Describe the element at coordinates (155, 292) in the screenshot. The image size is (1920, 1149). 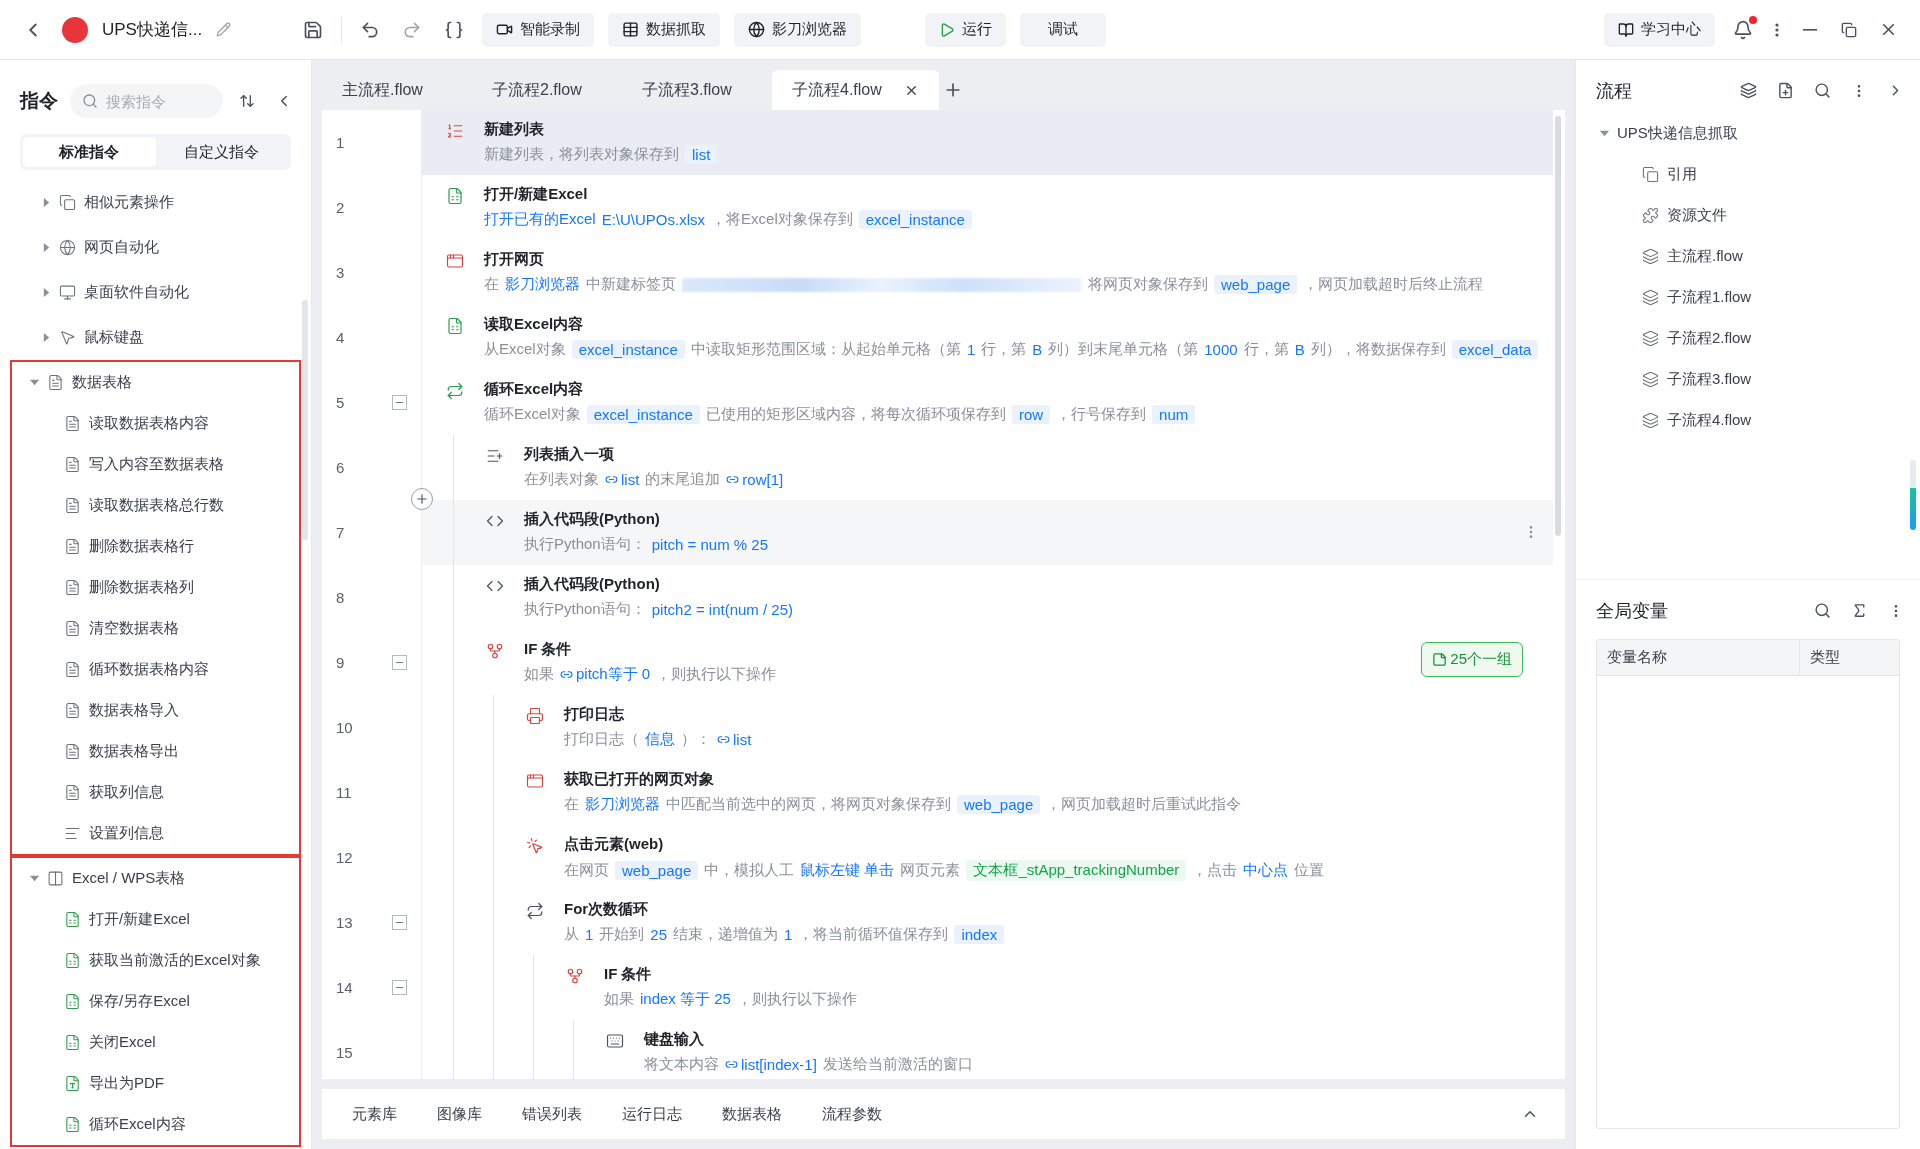
I see `tree-item: 桌面软件自动化` at that location.